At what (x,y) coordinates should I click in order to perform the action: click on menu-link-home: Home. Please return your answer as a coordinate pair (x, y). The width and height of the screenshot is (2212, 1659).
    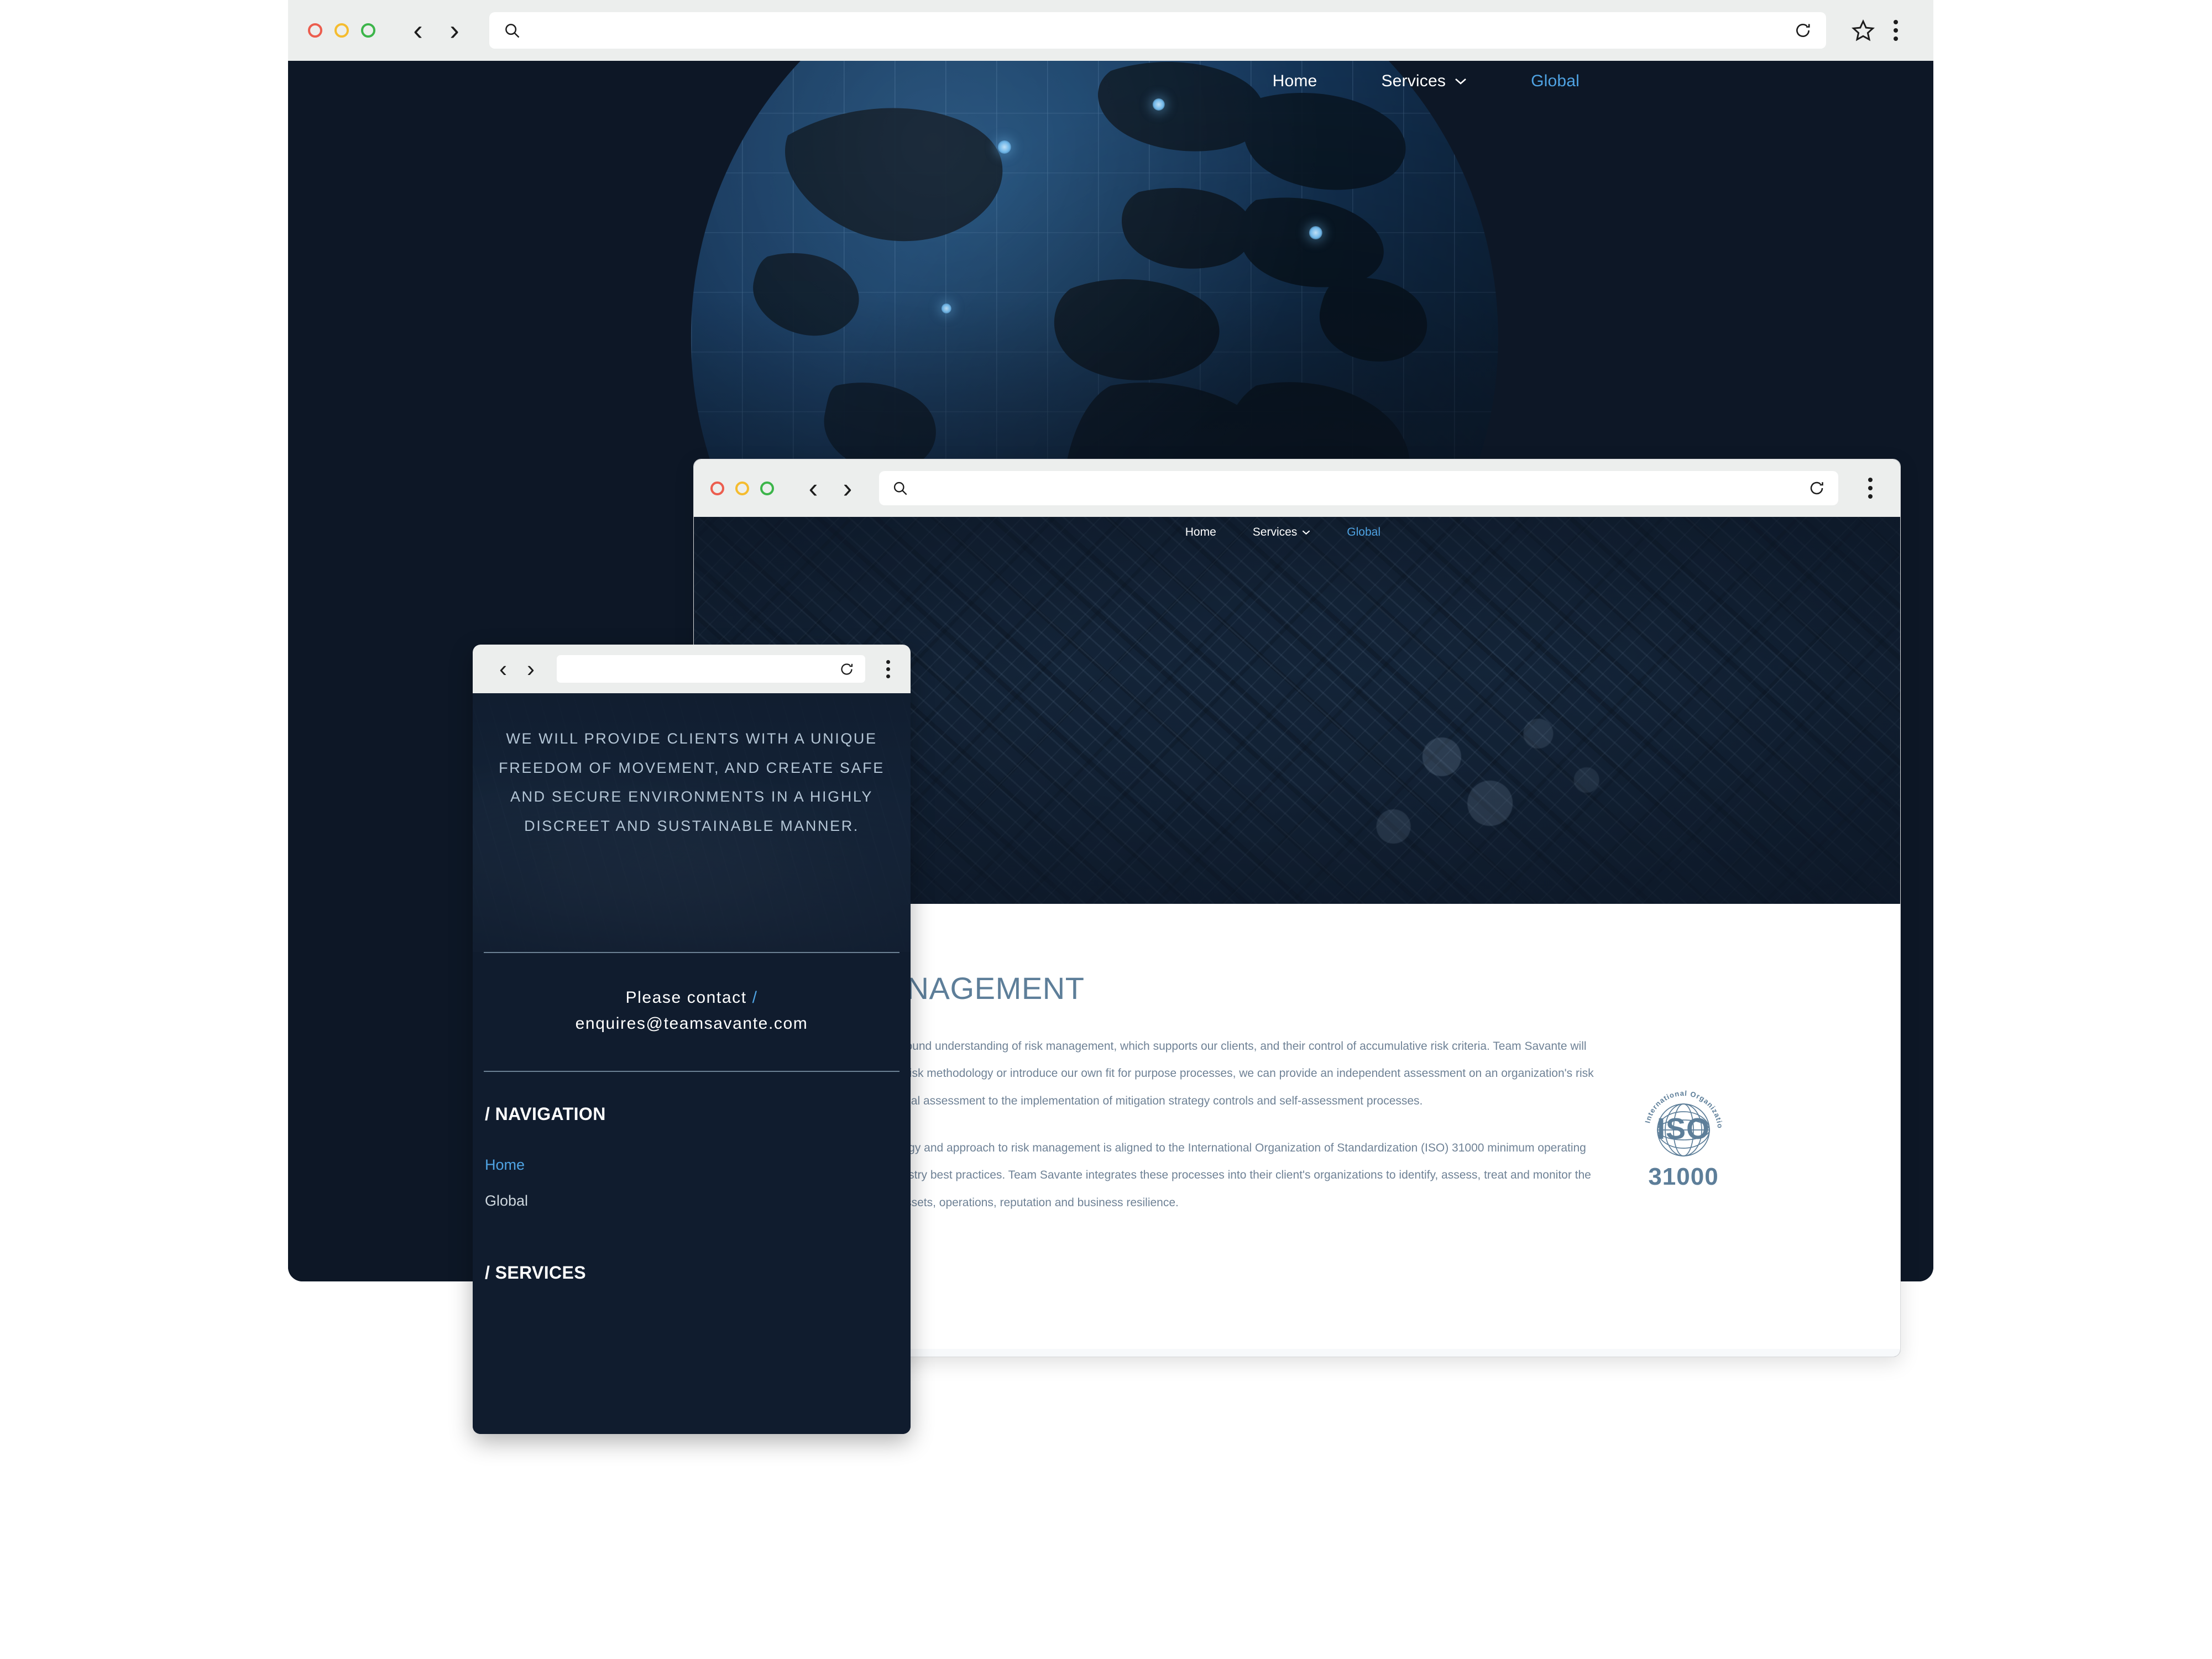
    Looking at the image, I should click on (691, 1165).